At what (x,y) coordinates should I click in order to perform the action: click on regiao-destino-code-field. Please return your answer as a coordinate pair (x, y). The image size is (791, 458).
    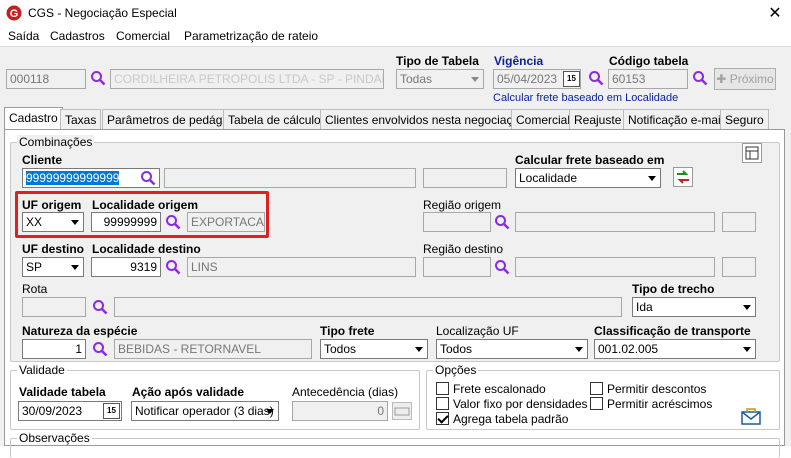
    Looking at the image, I should click on (457, 267).